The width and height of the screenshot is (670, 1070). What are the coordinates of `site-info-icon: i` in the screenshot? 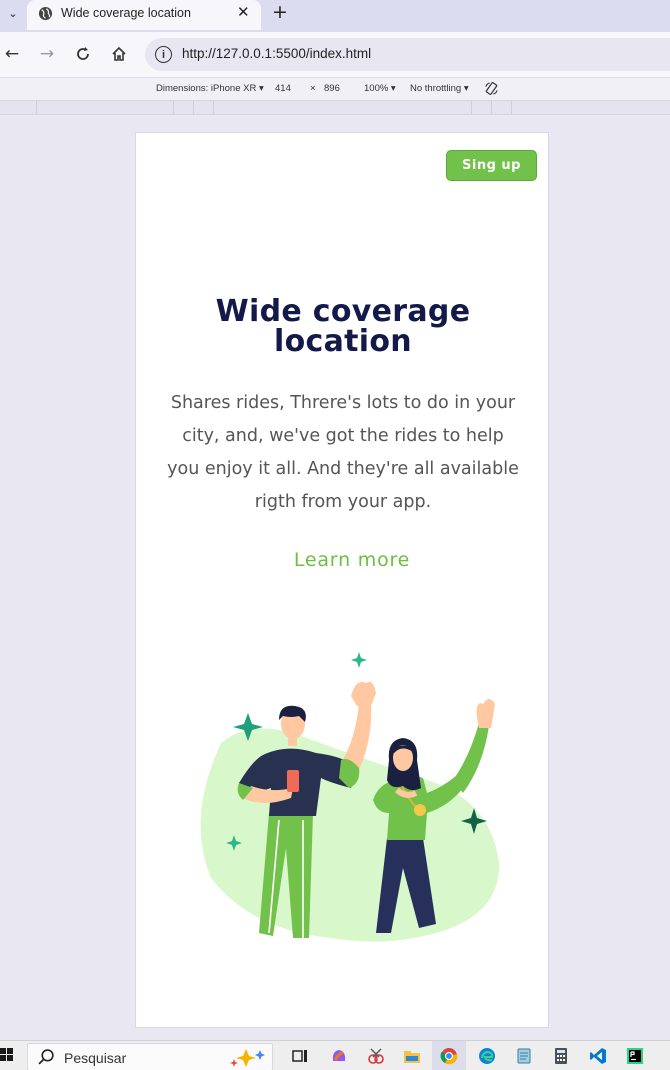 It's located at (163, 54).